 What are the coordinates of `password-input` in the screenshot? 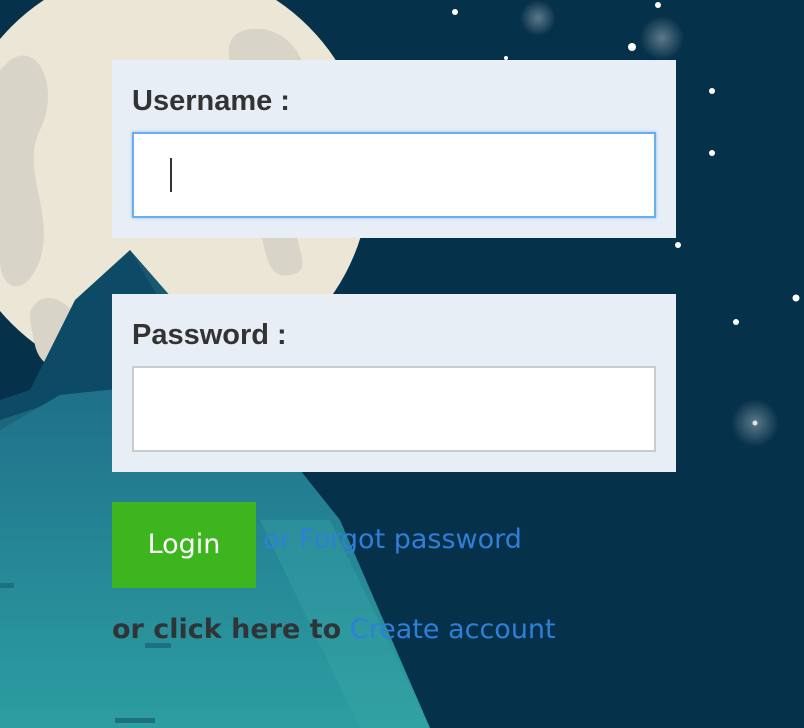 It's located at (394, 409).